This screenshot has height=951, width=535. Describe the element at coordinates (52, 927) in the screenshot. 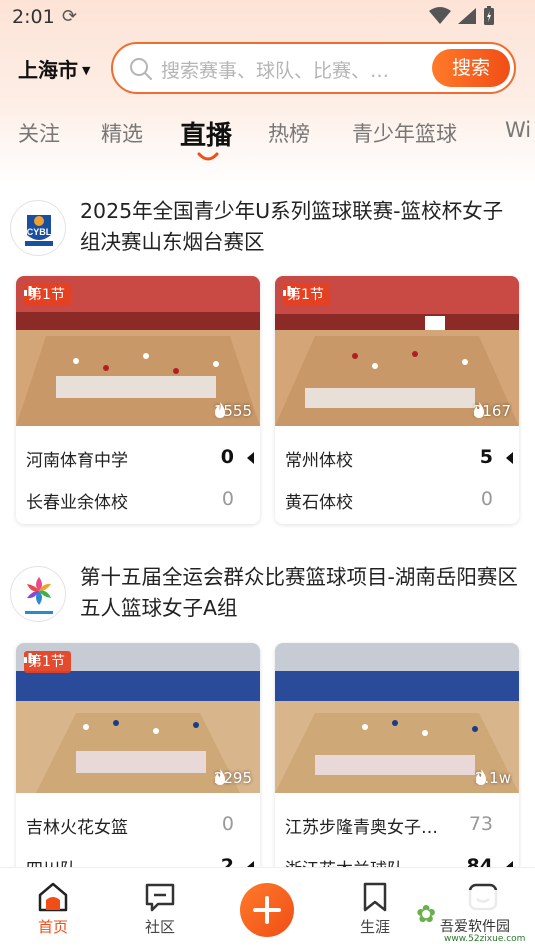

I see `nav-home-label: 首页` at that location.